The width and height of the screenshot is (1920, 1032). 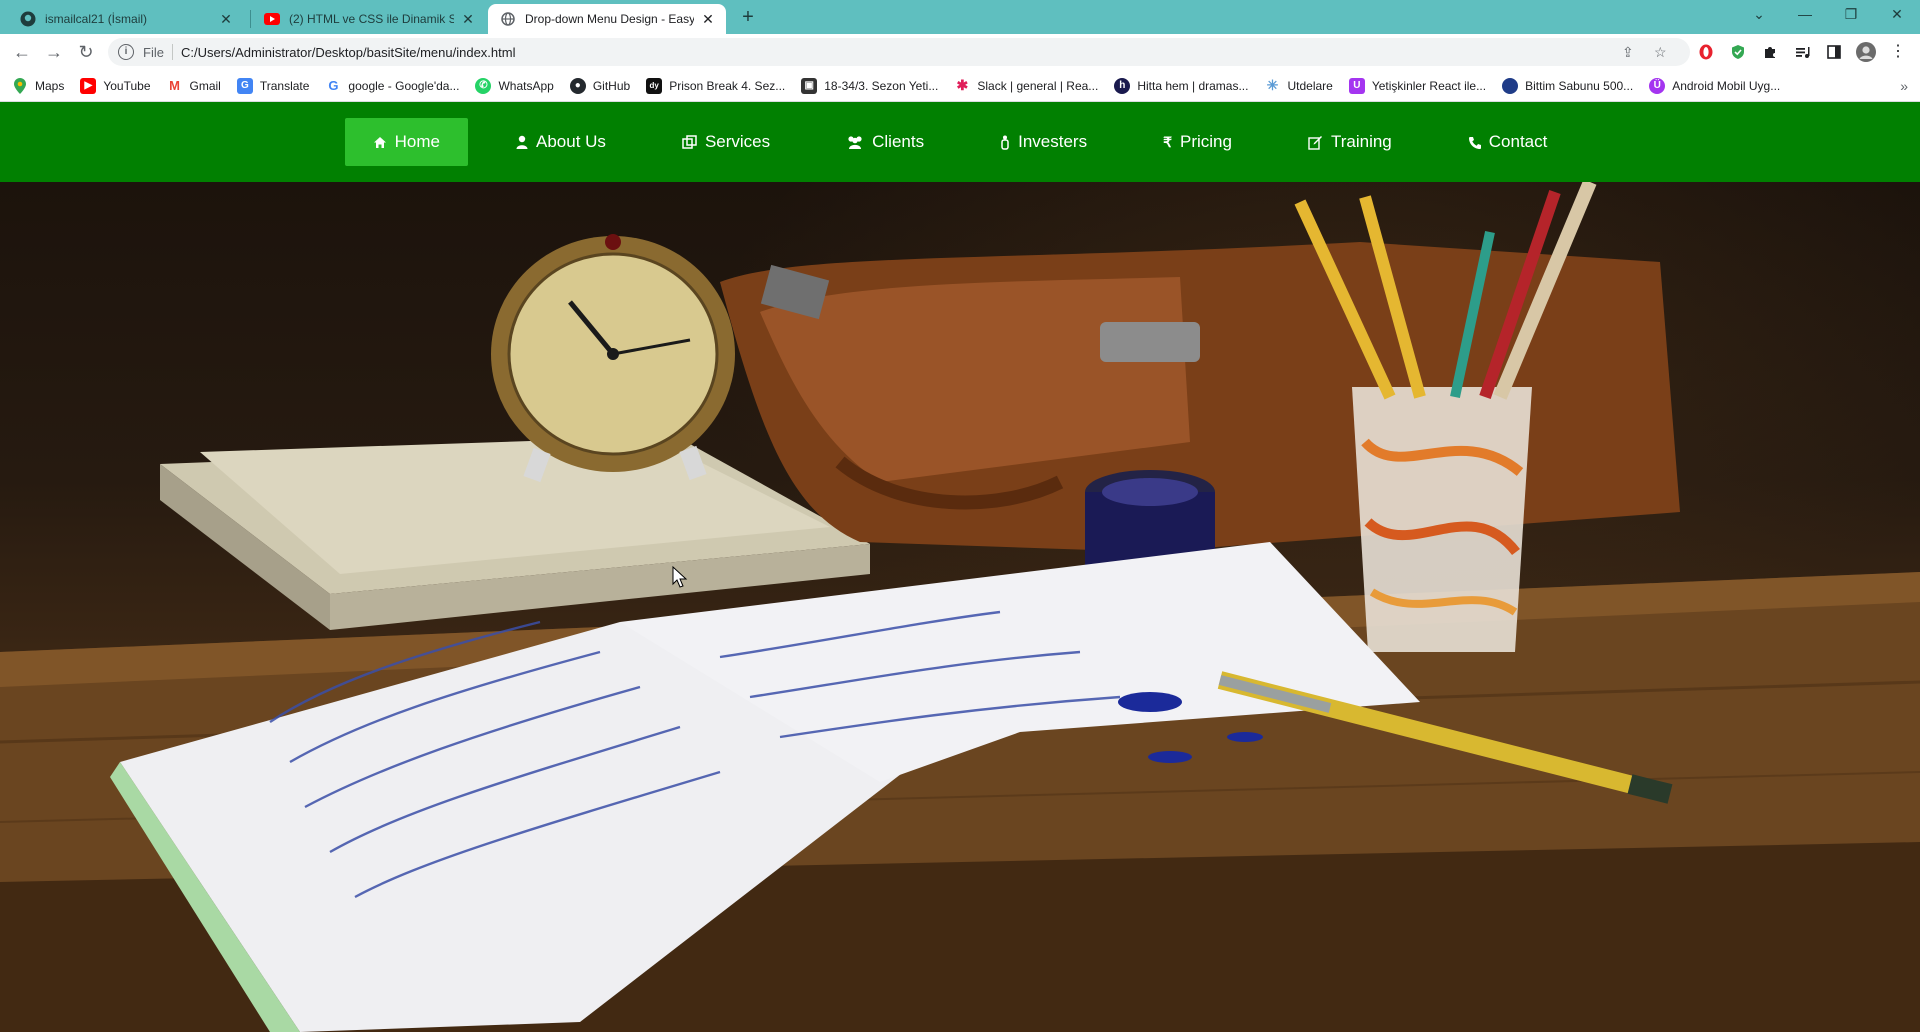 I want to click on profile-avatar-icon, so click(x=1866, y=52).